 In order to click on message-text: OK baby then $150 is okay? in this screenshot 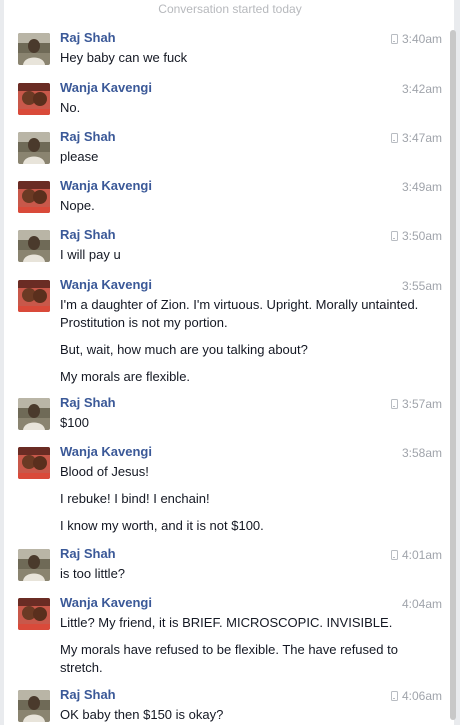, I will do `click(142, 714)`.